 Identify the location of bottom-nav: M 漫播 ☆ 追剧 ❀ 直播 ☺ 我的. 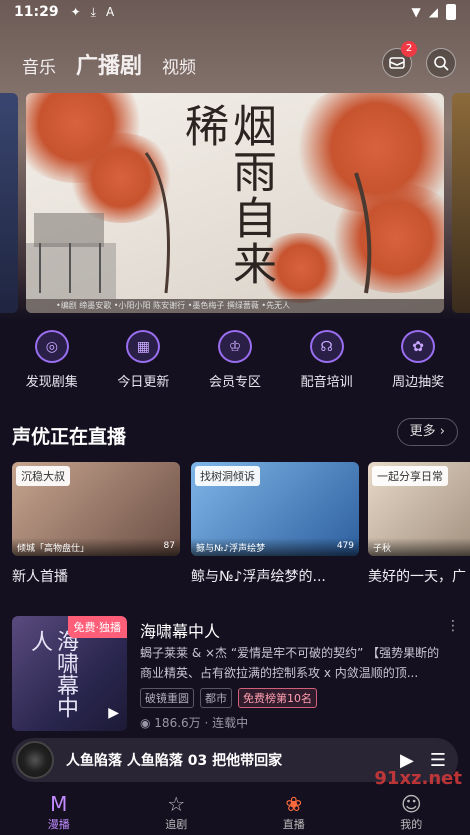
(235, 811).